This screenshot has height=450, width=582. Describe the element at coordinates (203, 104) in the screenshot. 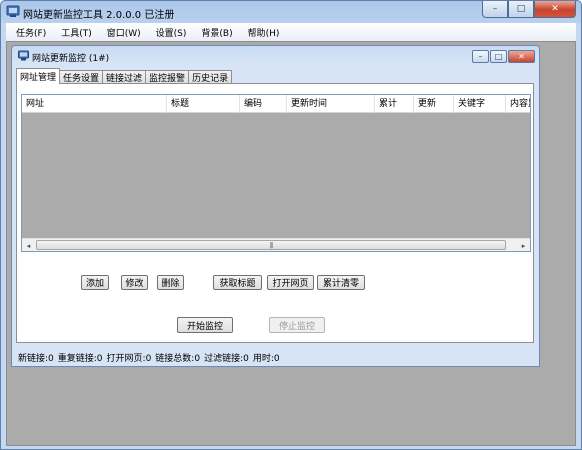

I see `column-title: 标题` at that location.